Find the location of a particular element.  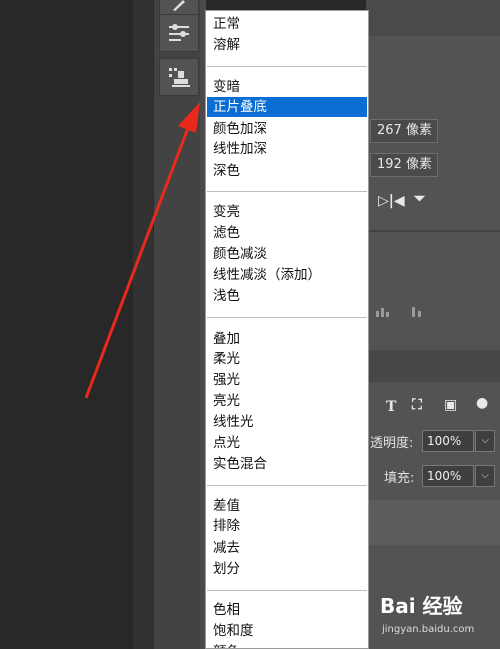

watermark-url: jingyan.baidu.com is located at coordinates (428, 629).